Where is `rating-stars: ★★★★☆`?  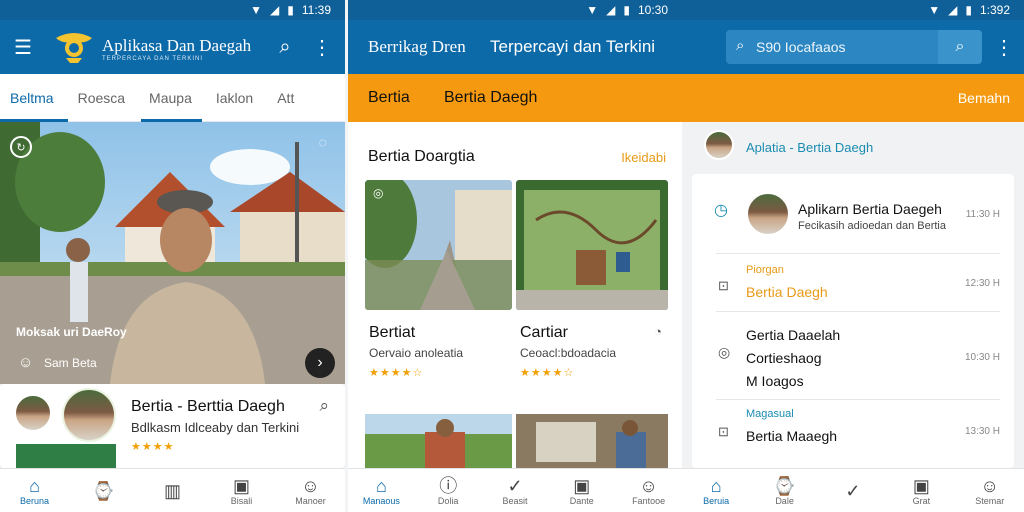
rating-stars: ★★★★☆ is located at coordinates (547, 373).